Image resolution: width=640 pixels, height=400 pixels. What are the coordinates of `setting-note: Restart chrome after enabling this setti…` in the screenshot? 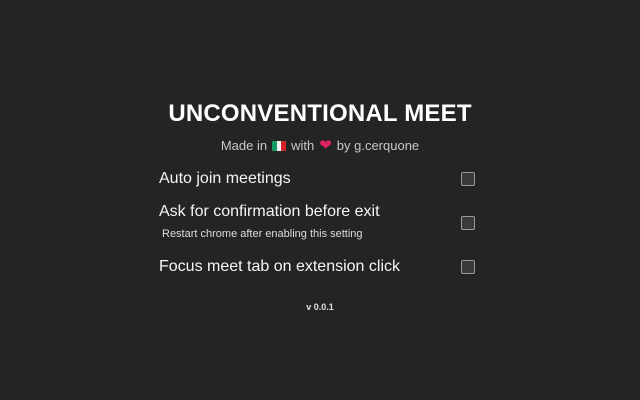 It's located at (262, 234).